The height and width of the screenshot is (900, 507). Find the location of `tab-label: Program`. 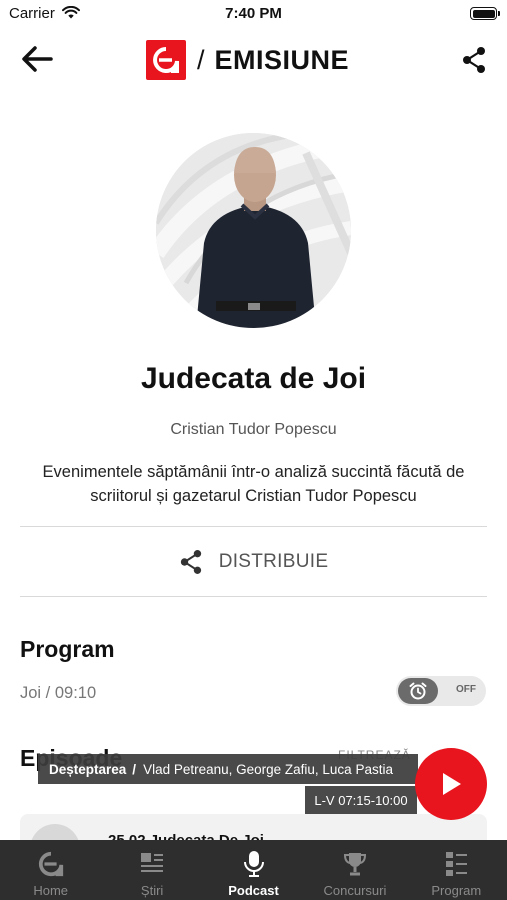

tab-label: Program is located at coordinates (456, 890).